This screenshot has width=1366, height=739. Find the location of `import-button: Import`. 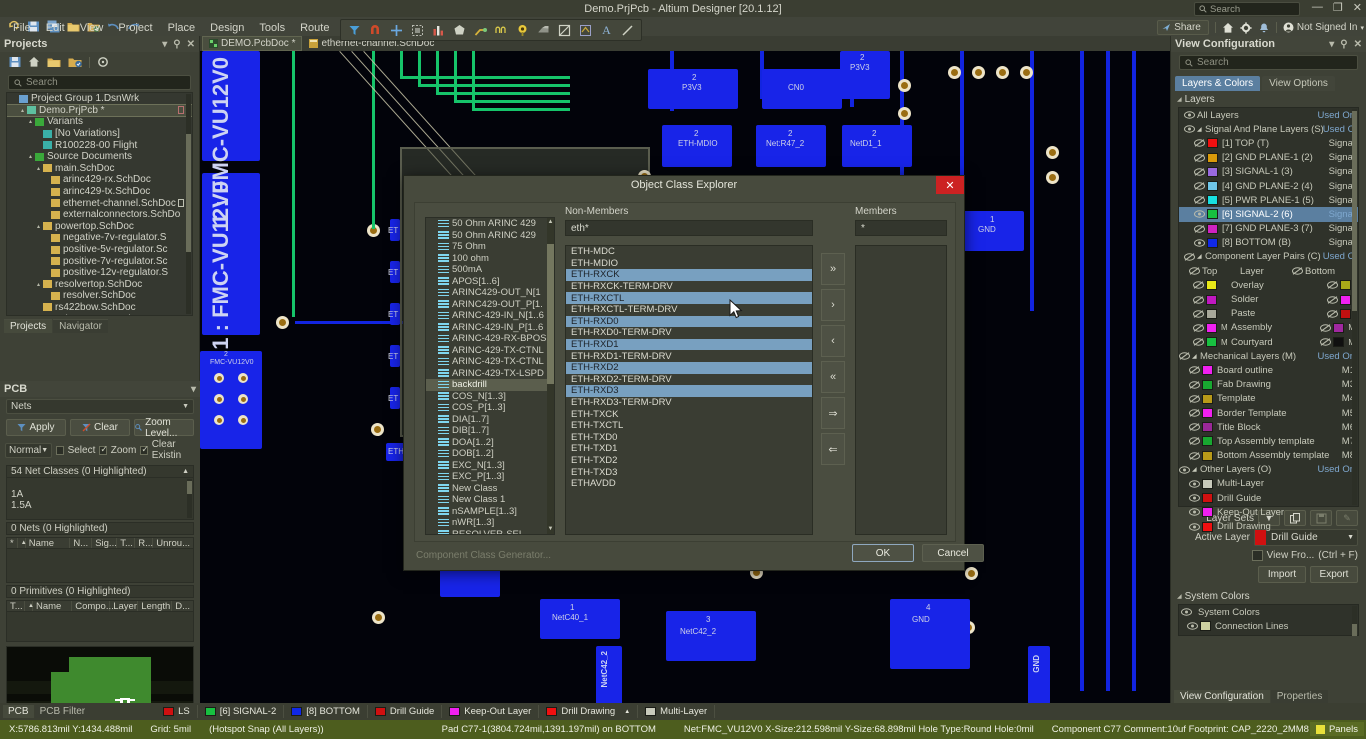

import-button: Import is located at coordinates (1282, 574).